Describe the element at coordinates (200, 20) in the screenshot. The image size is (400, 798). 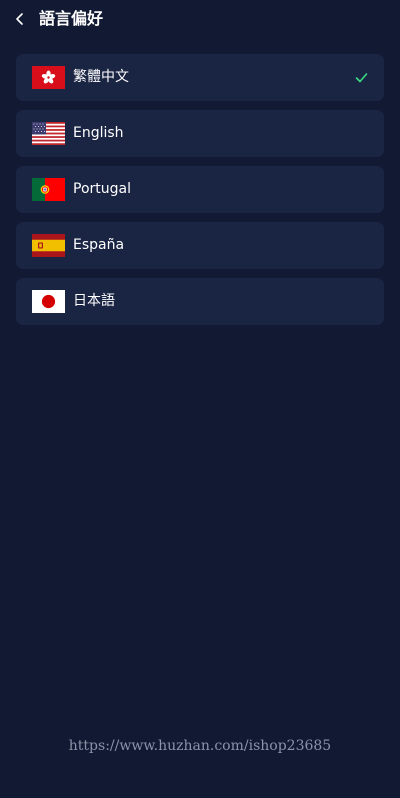
I see `top-bar: 語言偏好` at that location.